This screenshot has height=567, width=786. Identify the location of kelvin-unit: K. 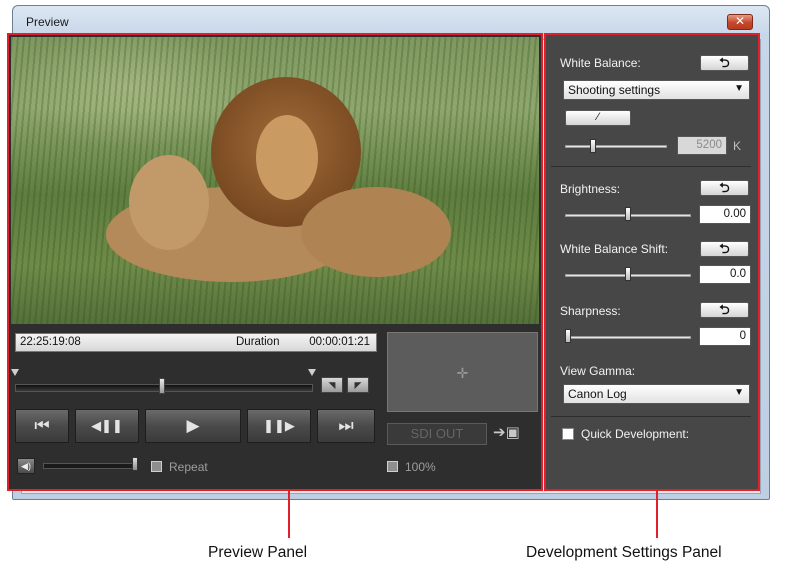
(737, 146).